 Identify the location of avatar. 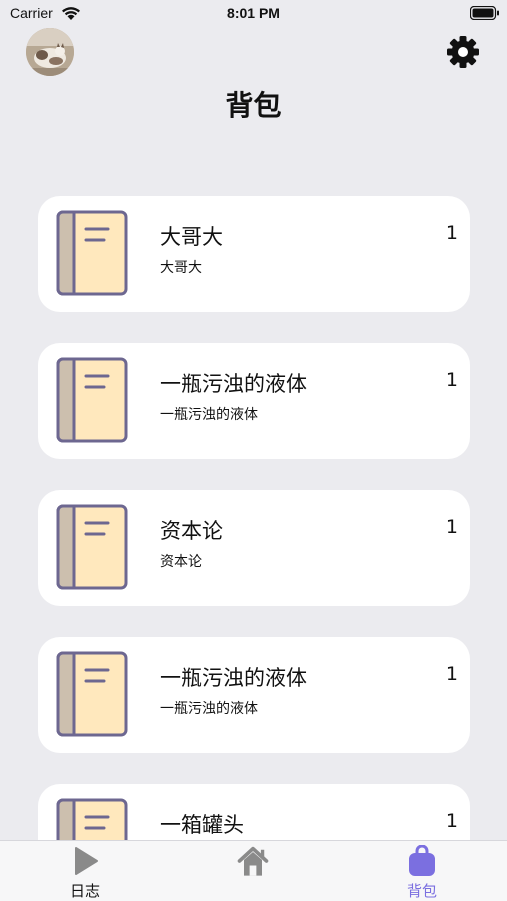
(50, 52).